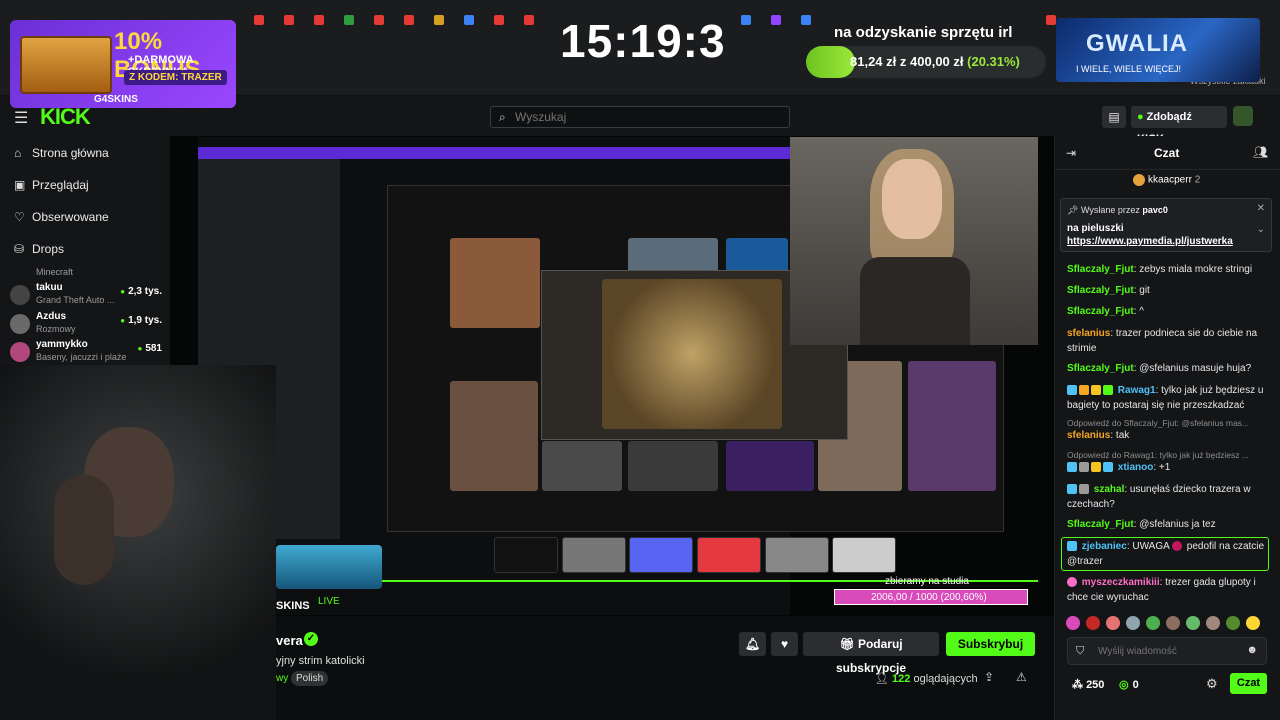  Describe the element at coordinates (1248, 683) in the screenshot. I see `chat-send-button: Czat` at that location.